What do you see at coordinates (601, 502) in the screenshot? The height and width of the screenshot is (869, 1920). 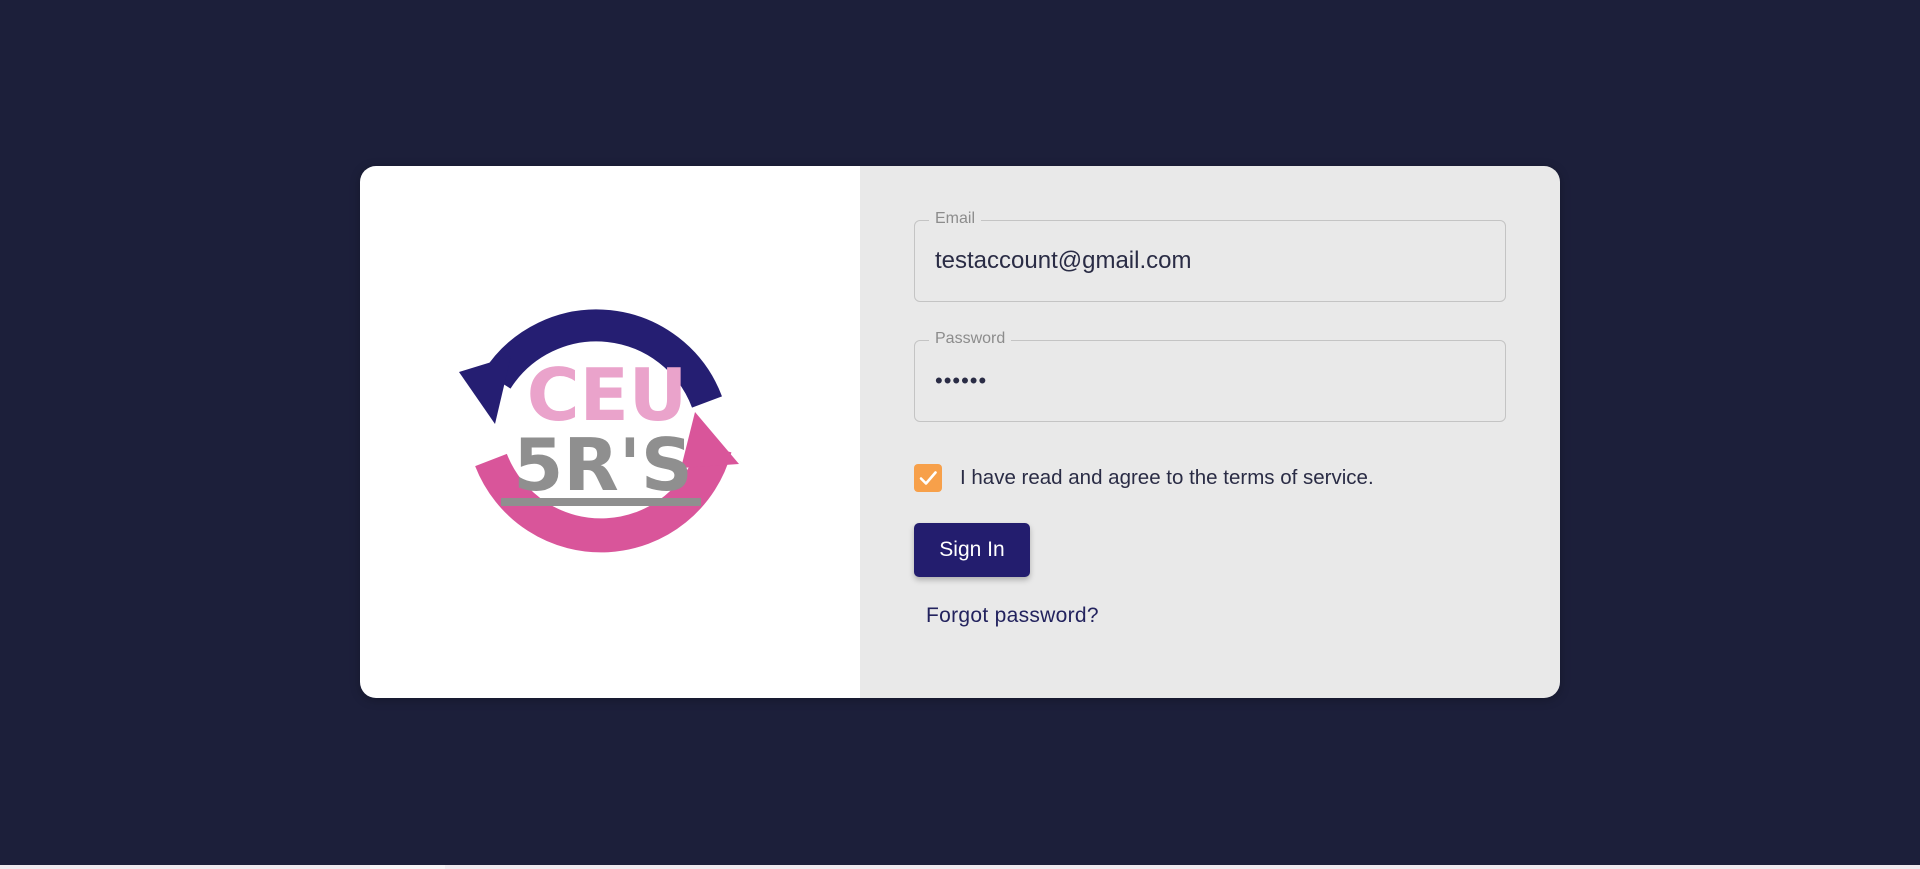 I see `logo-underline` at bounding box center [601, 502].